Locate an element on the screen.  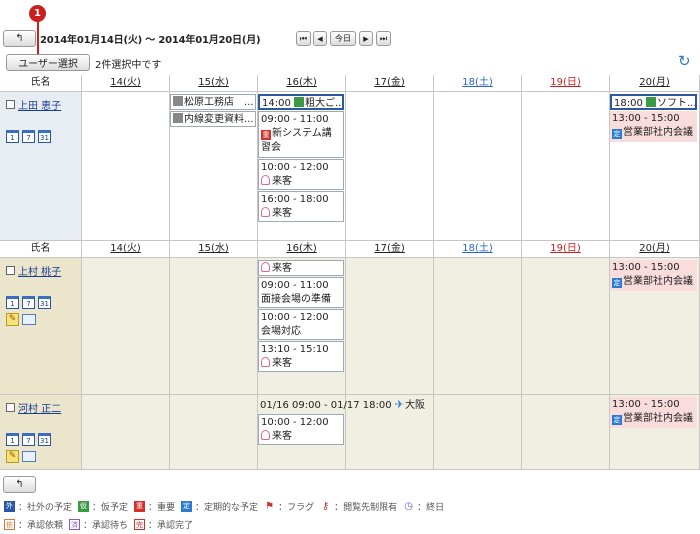
day-header-label: 20(月) is located at coordinates (654, 82).